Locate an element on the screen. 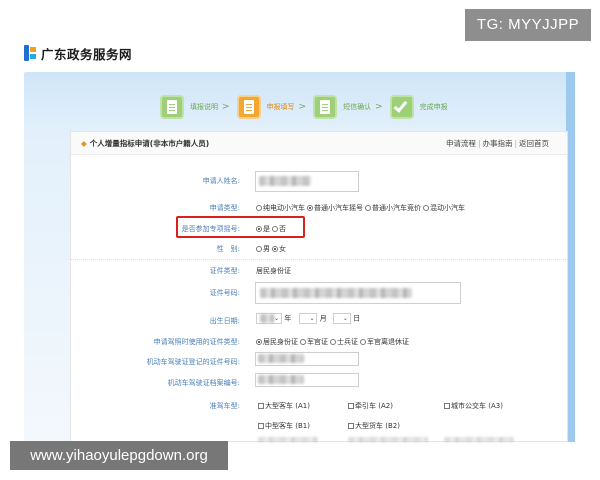 The image size is (600, 480). site-name: 广东政务服务网 is located at coordinates (87, 54).